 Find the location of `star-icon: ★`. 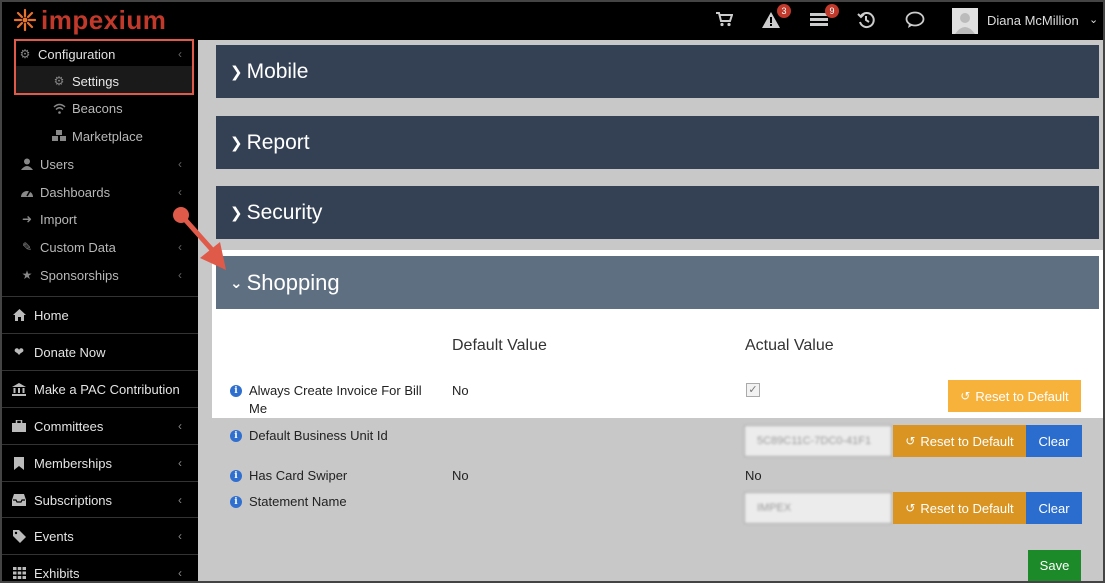

star-icon: ★ is located at coordinates (27, 275).